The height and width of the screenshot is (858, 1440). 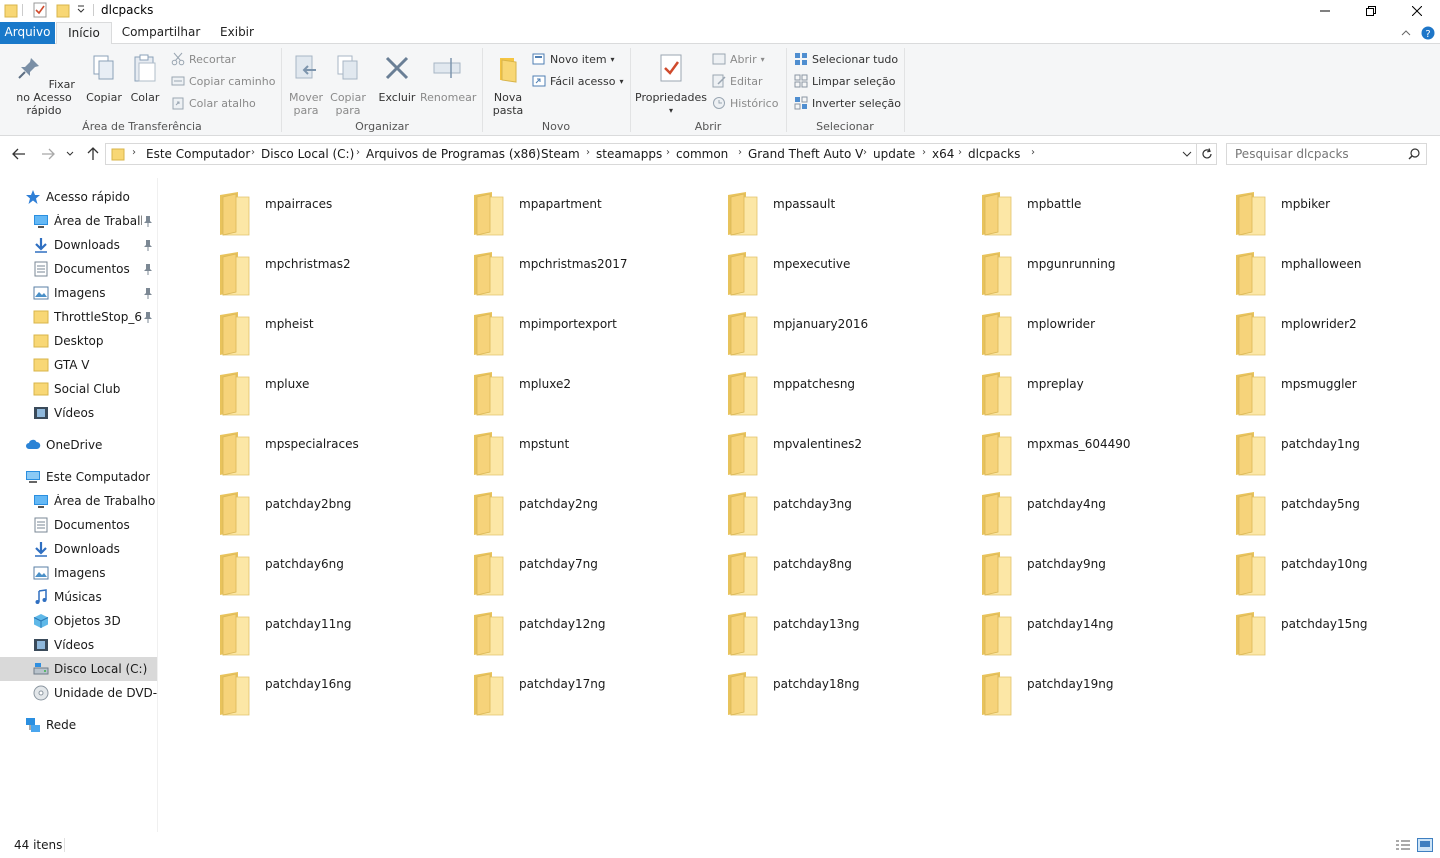 I want to click on folder-item: mpxmas_604490, so click(x=1047, y=447).